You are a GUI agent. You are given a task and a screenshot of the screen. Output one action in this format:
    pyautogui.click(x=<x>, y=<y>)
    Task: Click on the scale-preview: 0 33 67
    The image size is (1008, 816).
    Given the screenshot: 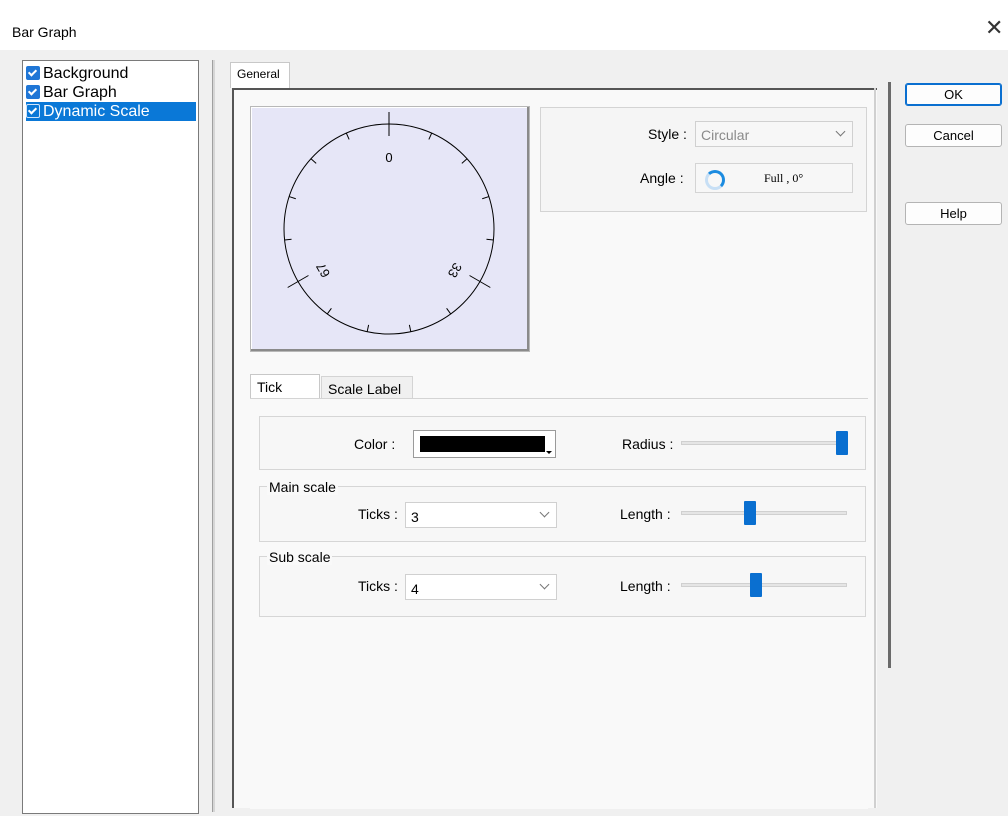 What is the action you would take?
    pyautogui.click(x=390, y=229)
    